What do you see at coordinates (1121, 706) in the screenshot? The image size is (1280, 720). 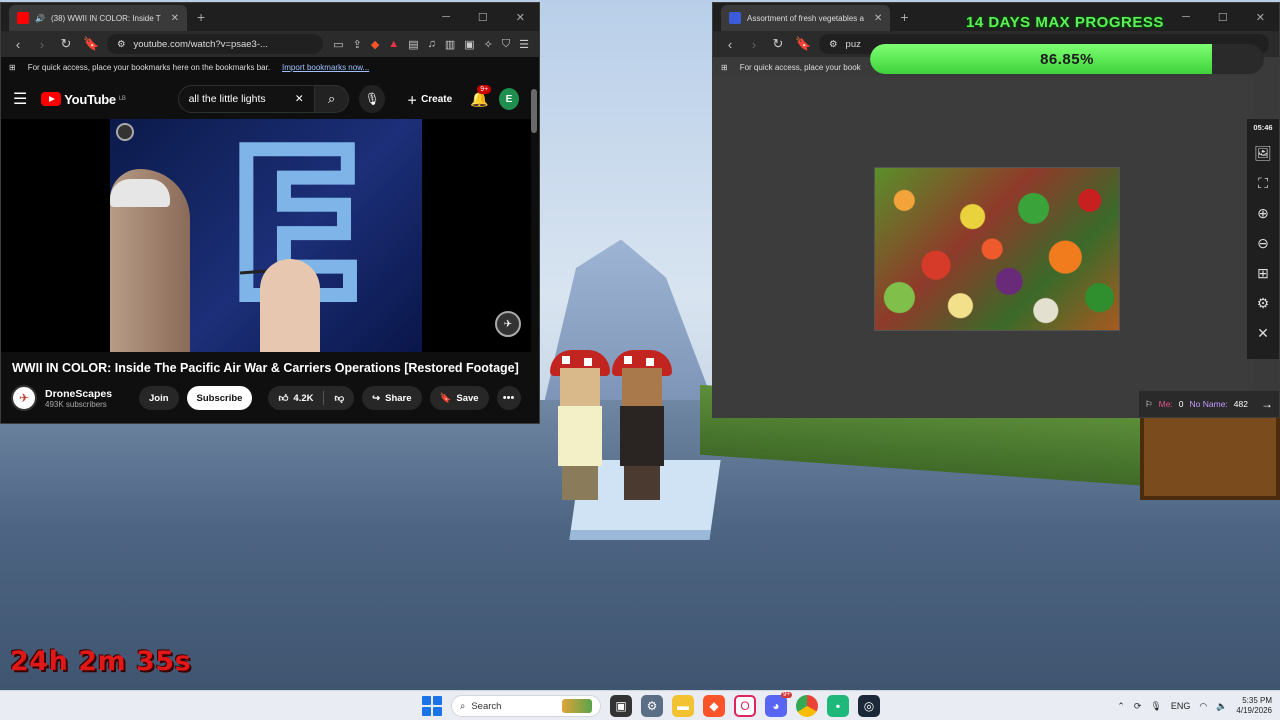 I see `chevron-up-icon: ⌃` at bounding box center [1121, 706].